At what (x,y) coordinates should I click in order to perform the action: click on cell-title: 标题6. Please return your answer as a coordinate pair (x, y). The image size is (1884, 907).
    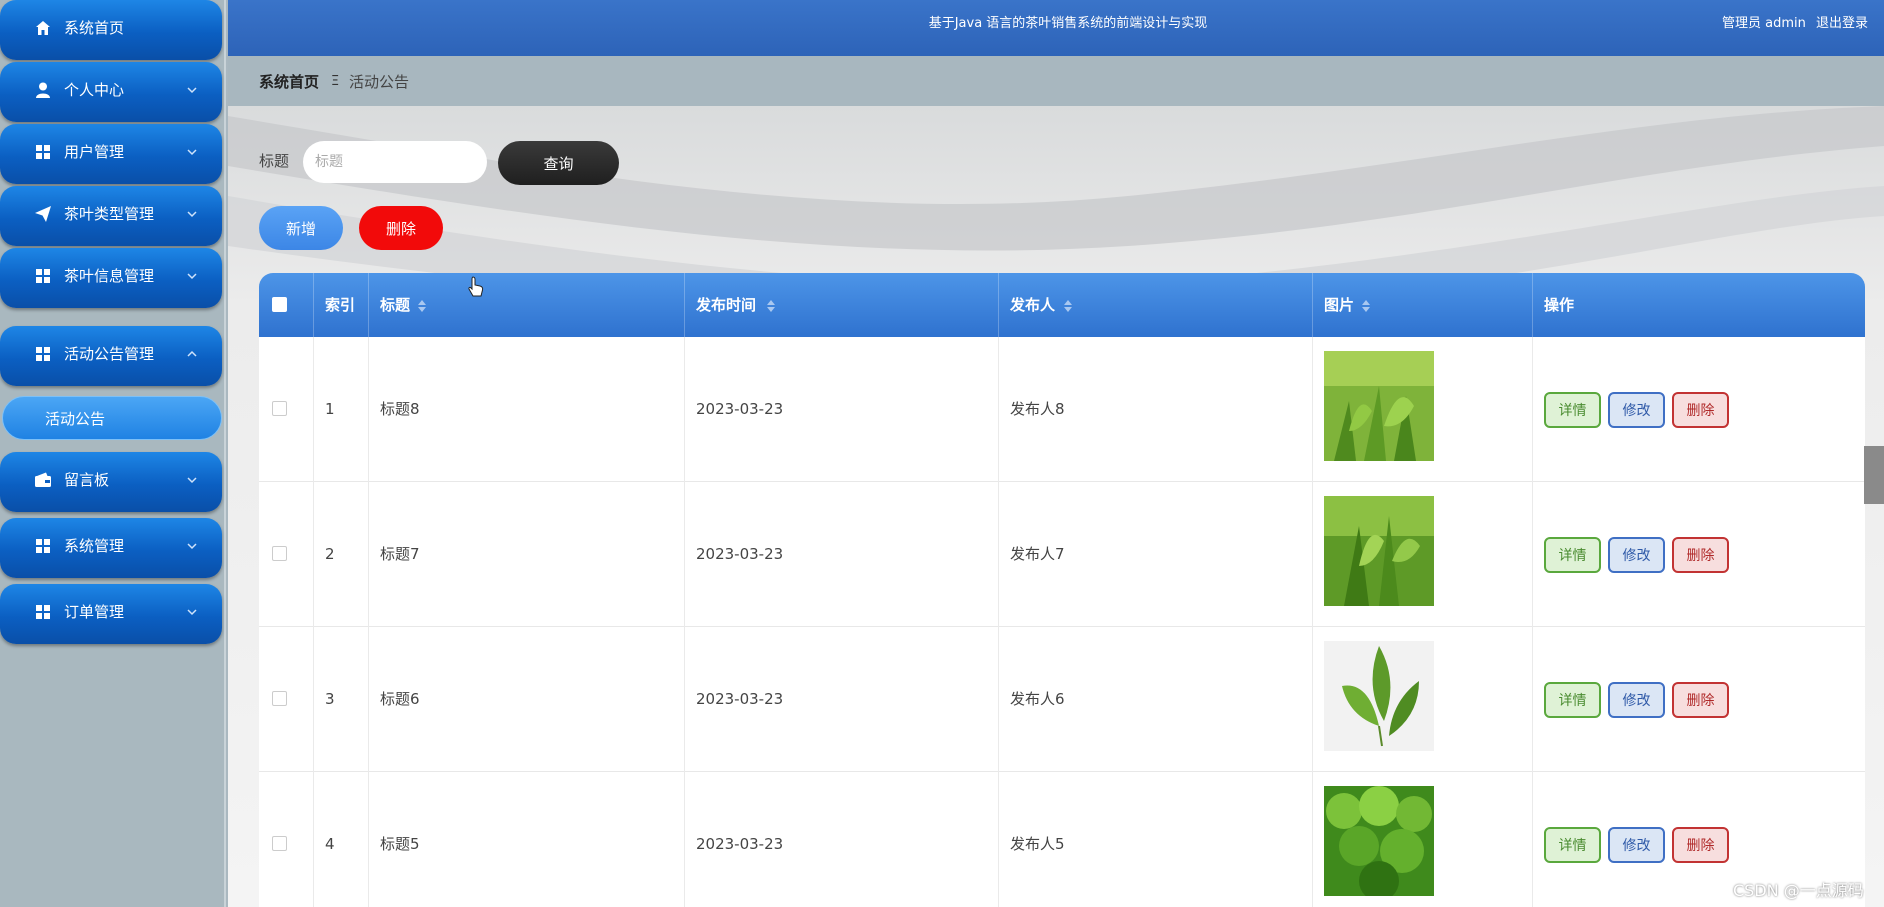
    Looking at the image, I should click on (400, 699).